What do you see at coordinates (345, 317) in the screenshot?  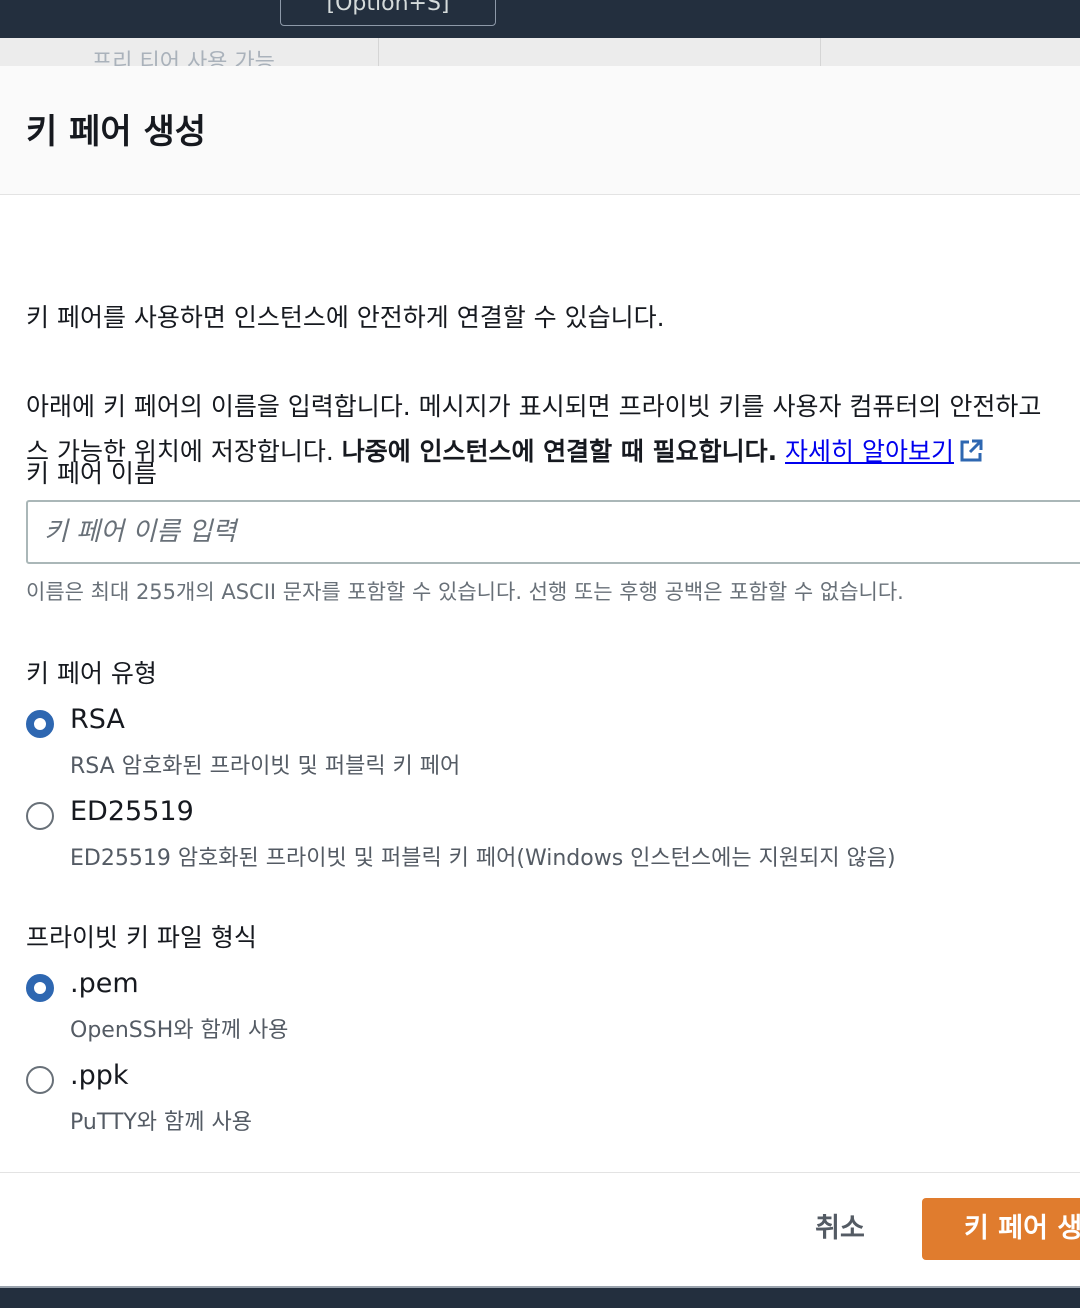 I see `intro-text: 키 페어를 사용하면 인스턴스에 안전하게 연결할 수 있습니다.` at bounding box center [345, 317].